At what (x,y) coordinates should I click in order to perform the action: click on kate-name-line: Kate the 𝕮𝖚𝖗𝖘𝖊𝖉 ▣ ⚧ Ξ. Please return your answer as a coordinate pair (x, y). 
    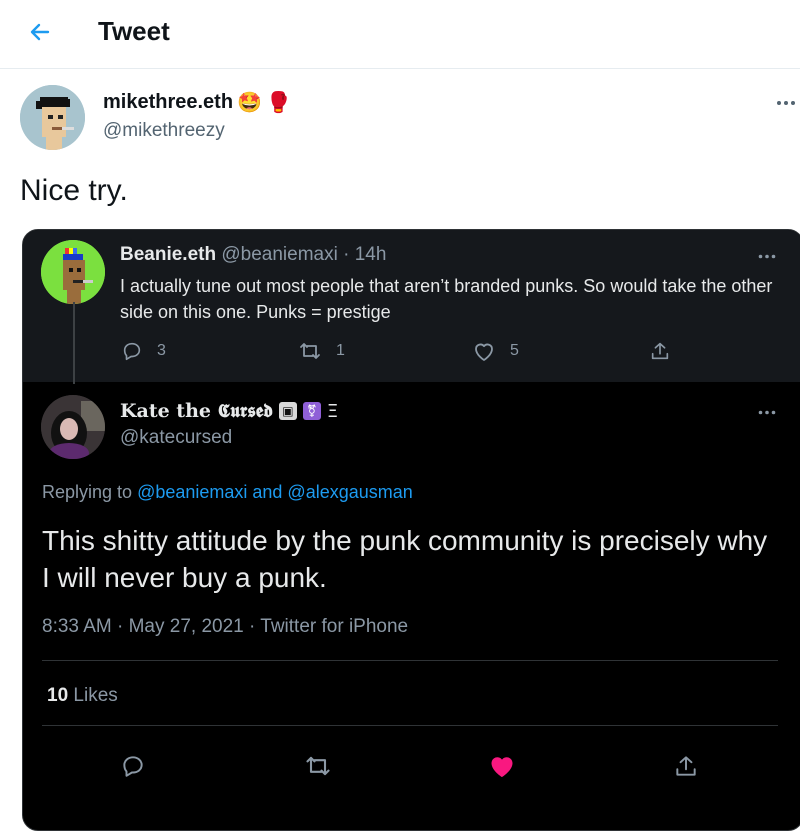
    Looking at the image, I should click on (229, 411).